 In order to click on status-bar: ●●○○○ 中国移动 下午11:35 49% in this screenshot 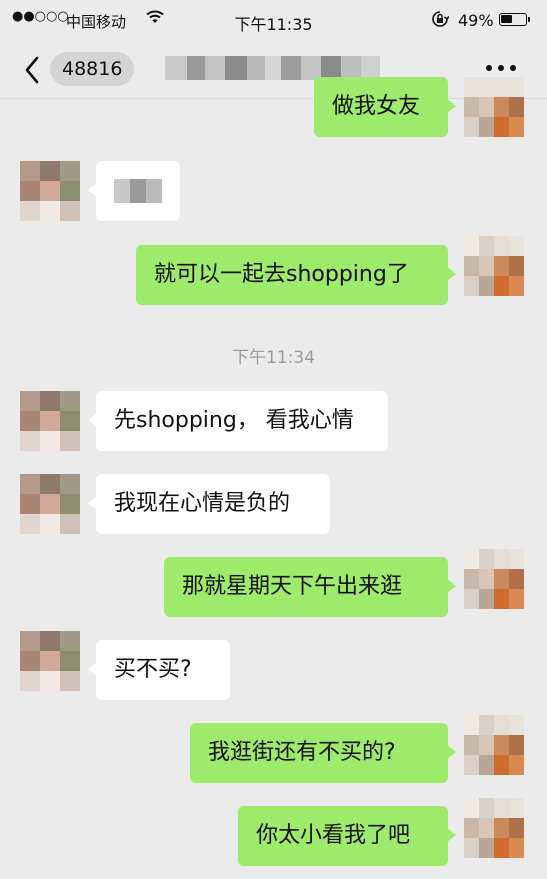, I will do `click(273, 19)`.